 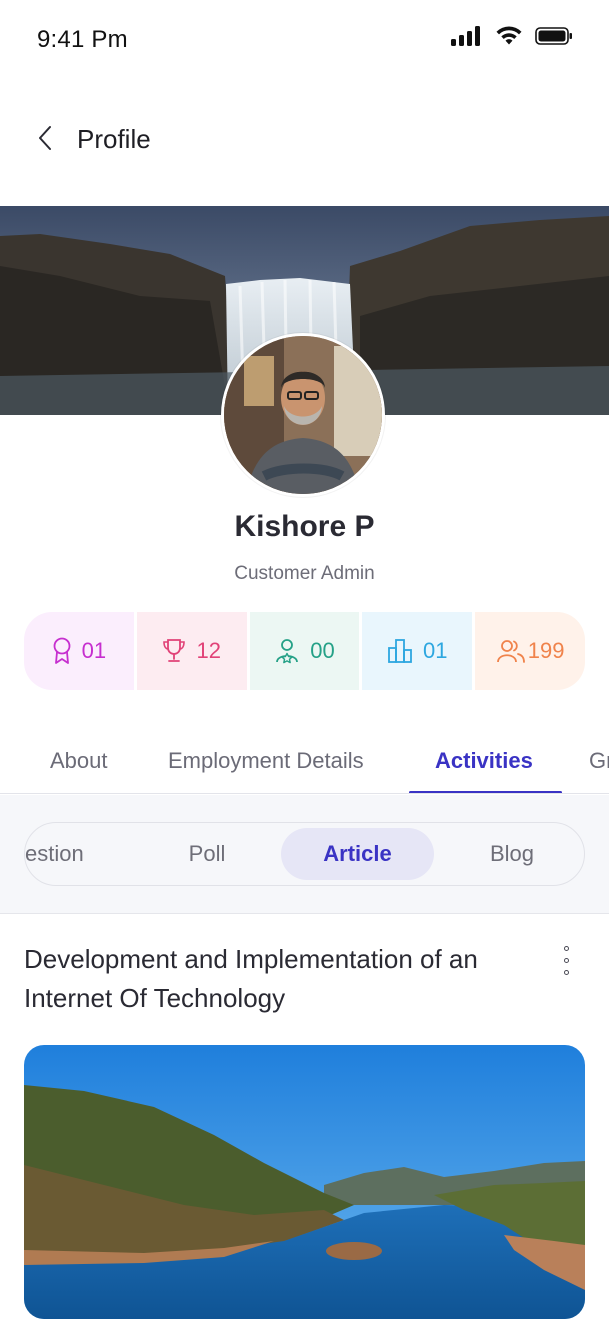 What do you see at coordinates (304, 526) in the screenshot?
I see `profile-name: Kishore P` at bounding box center [304, 526].